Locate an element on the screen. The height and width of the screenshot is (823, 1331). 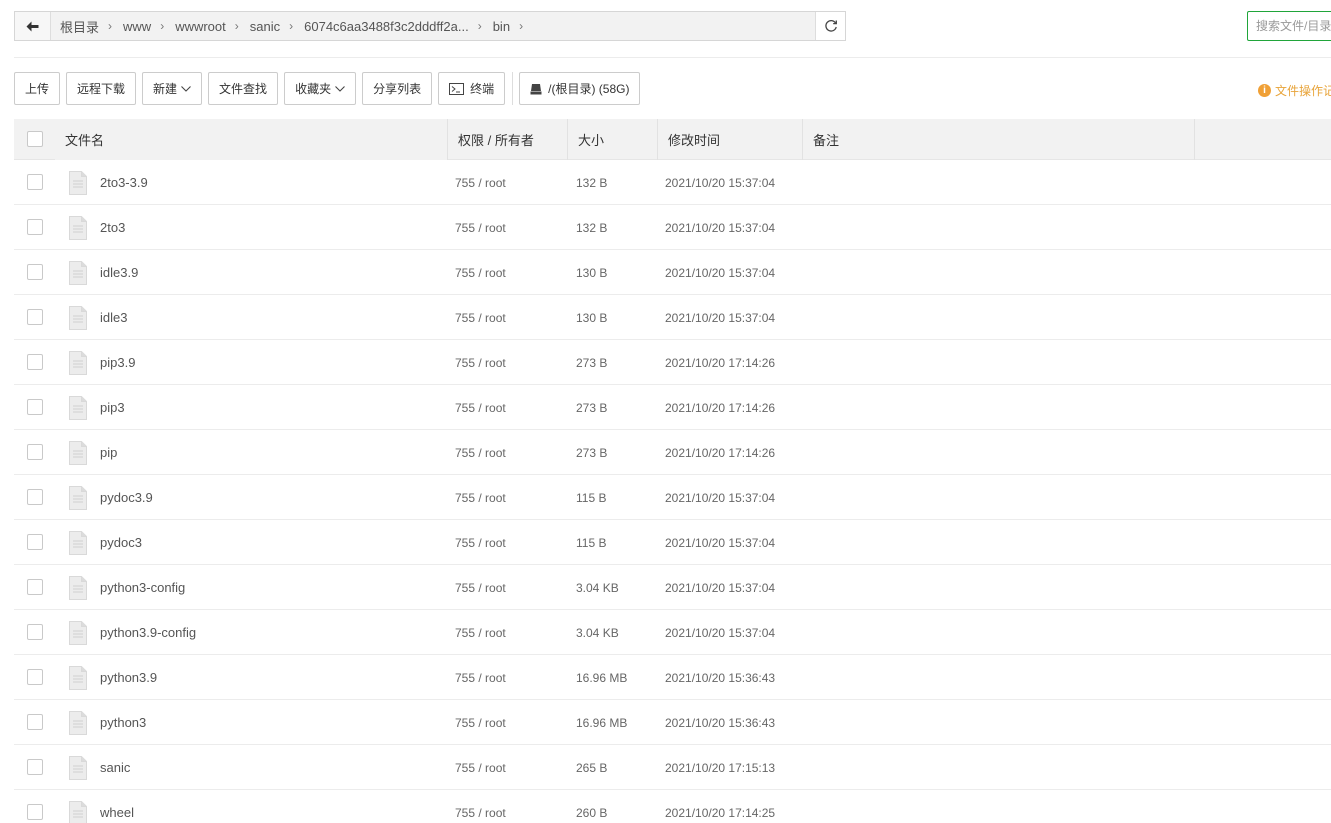
upload-button: 上传 is located at coordinates (37, 88).